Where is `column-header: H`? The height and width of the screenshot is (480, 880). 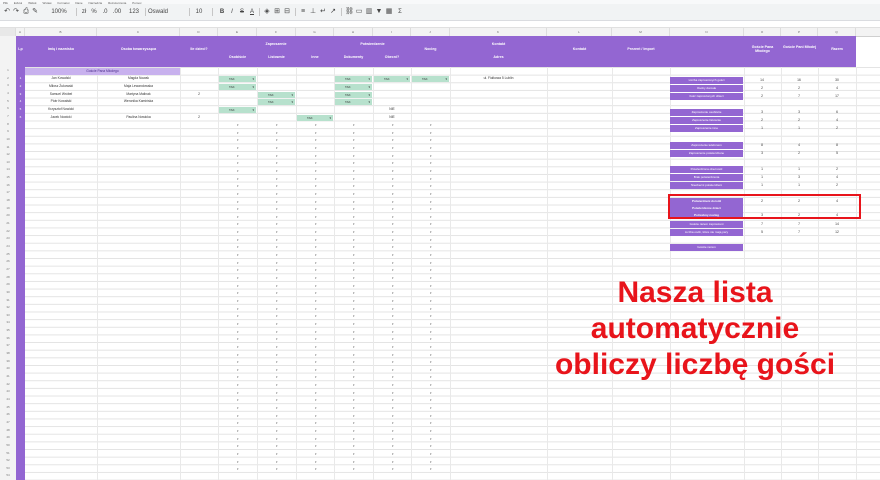 column-header: H is located at coordinates (353, 32).